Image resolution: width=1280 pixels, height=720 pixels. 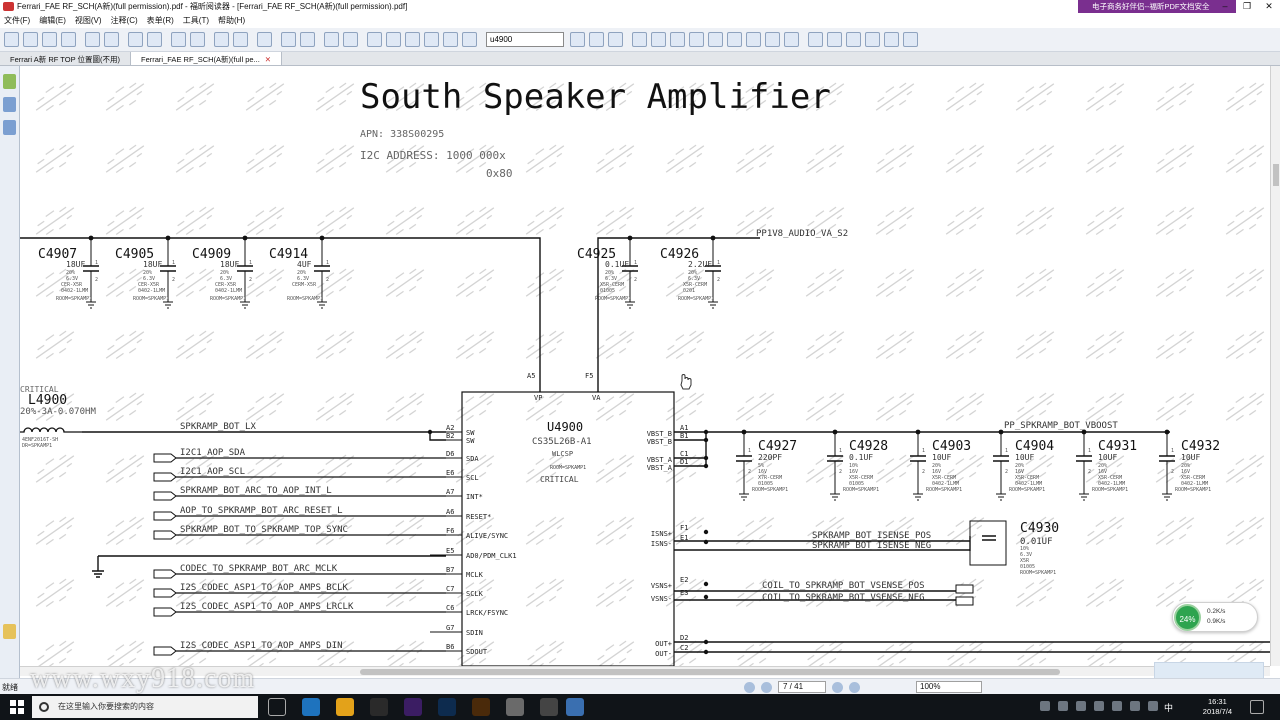 I want to click on select-annotation-icon, so click(x=412, y=39).